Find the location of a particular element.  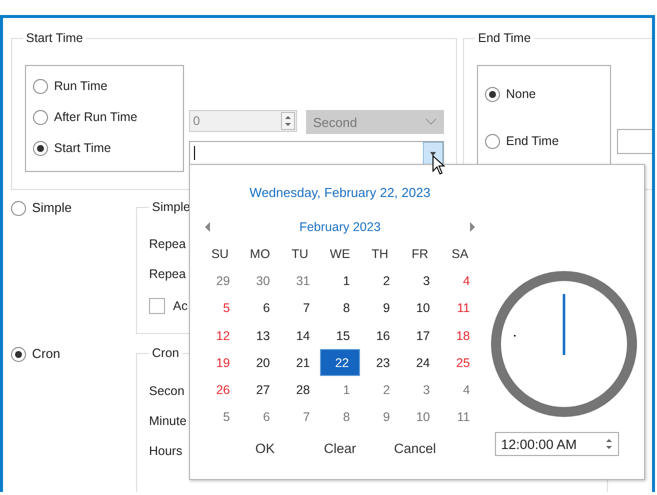

text-caret is located at coordinates (194, 153).